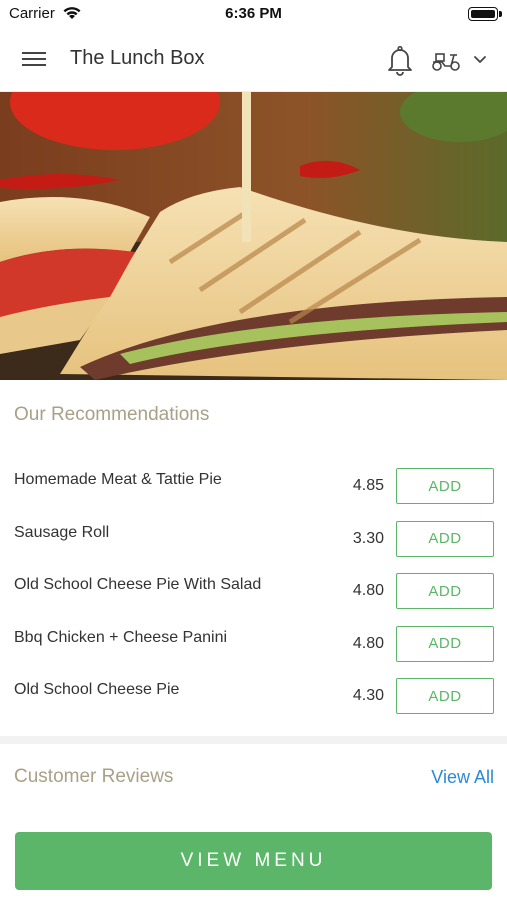 This screenshot has height=900, width=507. I want to click on item-name: Old School Cheese Pie With Salad, so click(138, 584).